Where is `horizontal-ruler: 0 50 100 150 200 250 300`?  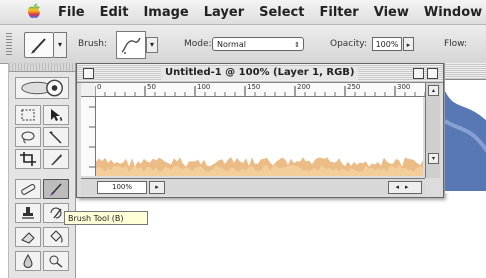
horizontal-ruler: 0 50 100 150 200 250 300 is located at coordinates (260, 90).